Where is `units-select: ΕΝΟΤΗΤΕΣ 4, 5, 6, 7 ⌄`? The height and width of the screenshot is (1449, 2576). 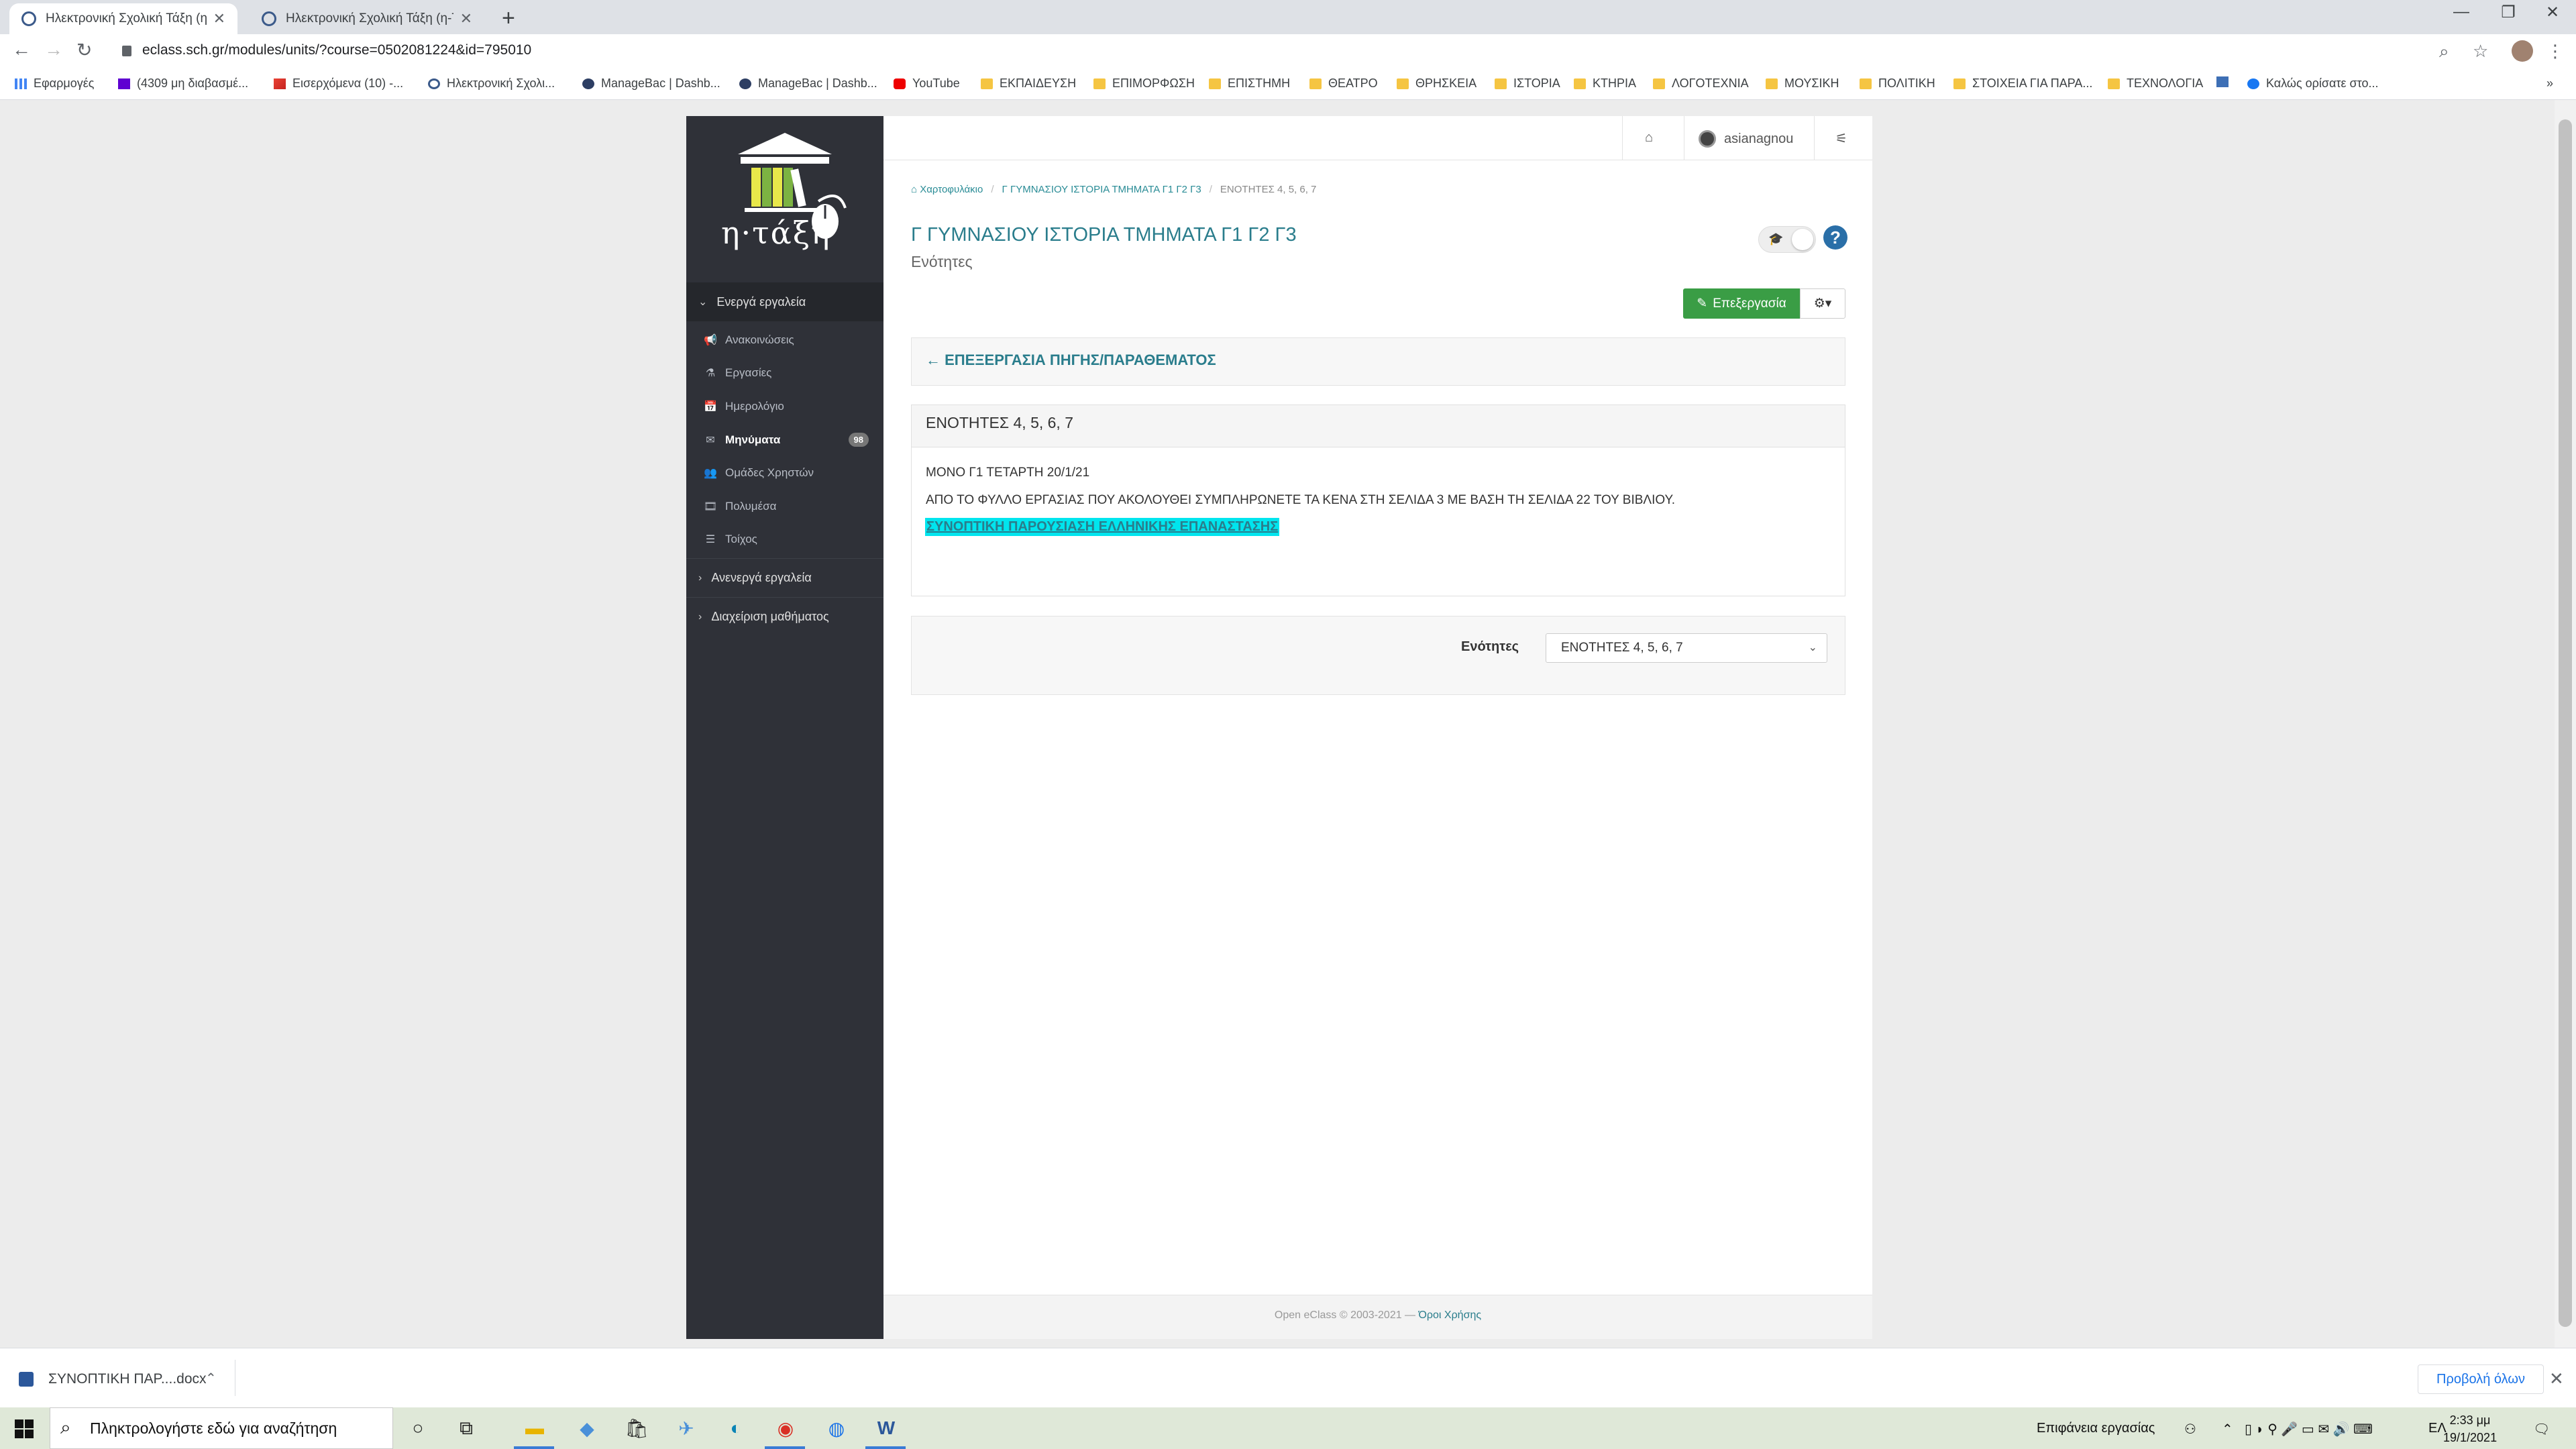
units-select: ΕΝΟΤΗΤΕΣ 4, 5, 6, 7 ⌄ is located at coordinates (1686, 648).